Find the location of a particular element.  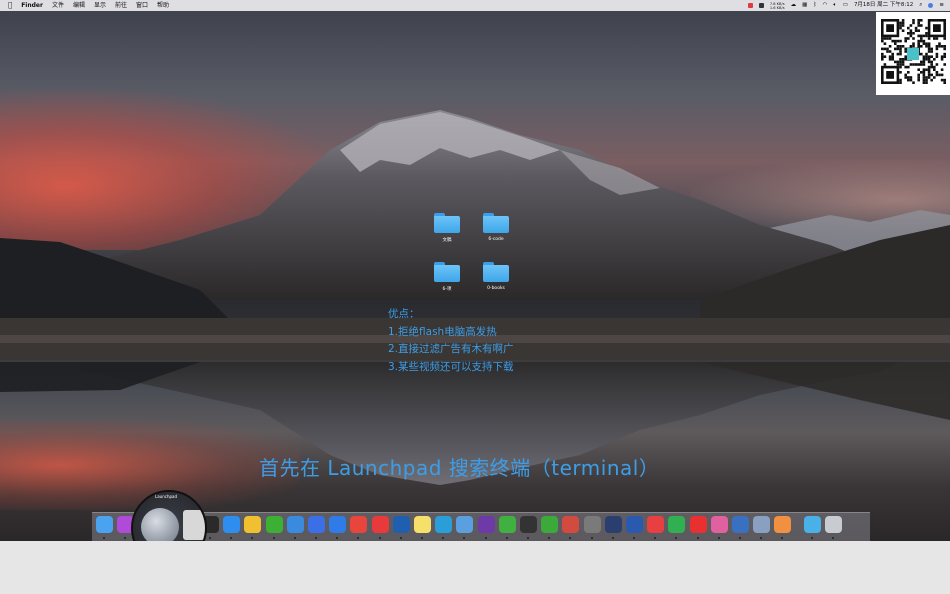

qq-icon is located at coordinates (252, 524).